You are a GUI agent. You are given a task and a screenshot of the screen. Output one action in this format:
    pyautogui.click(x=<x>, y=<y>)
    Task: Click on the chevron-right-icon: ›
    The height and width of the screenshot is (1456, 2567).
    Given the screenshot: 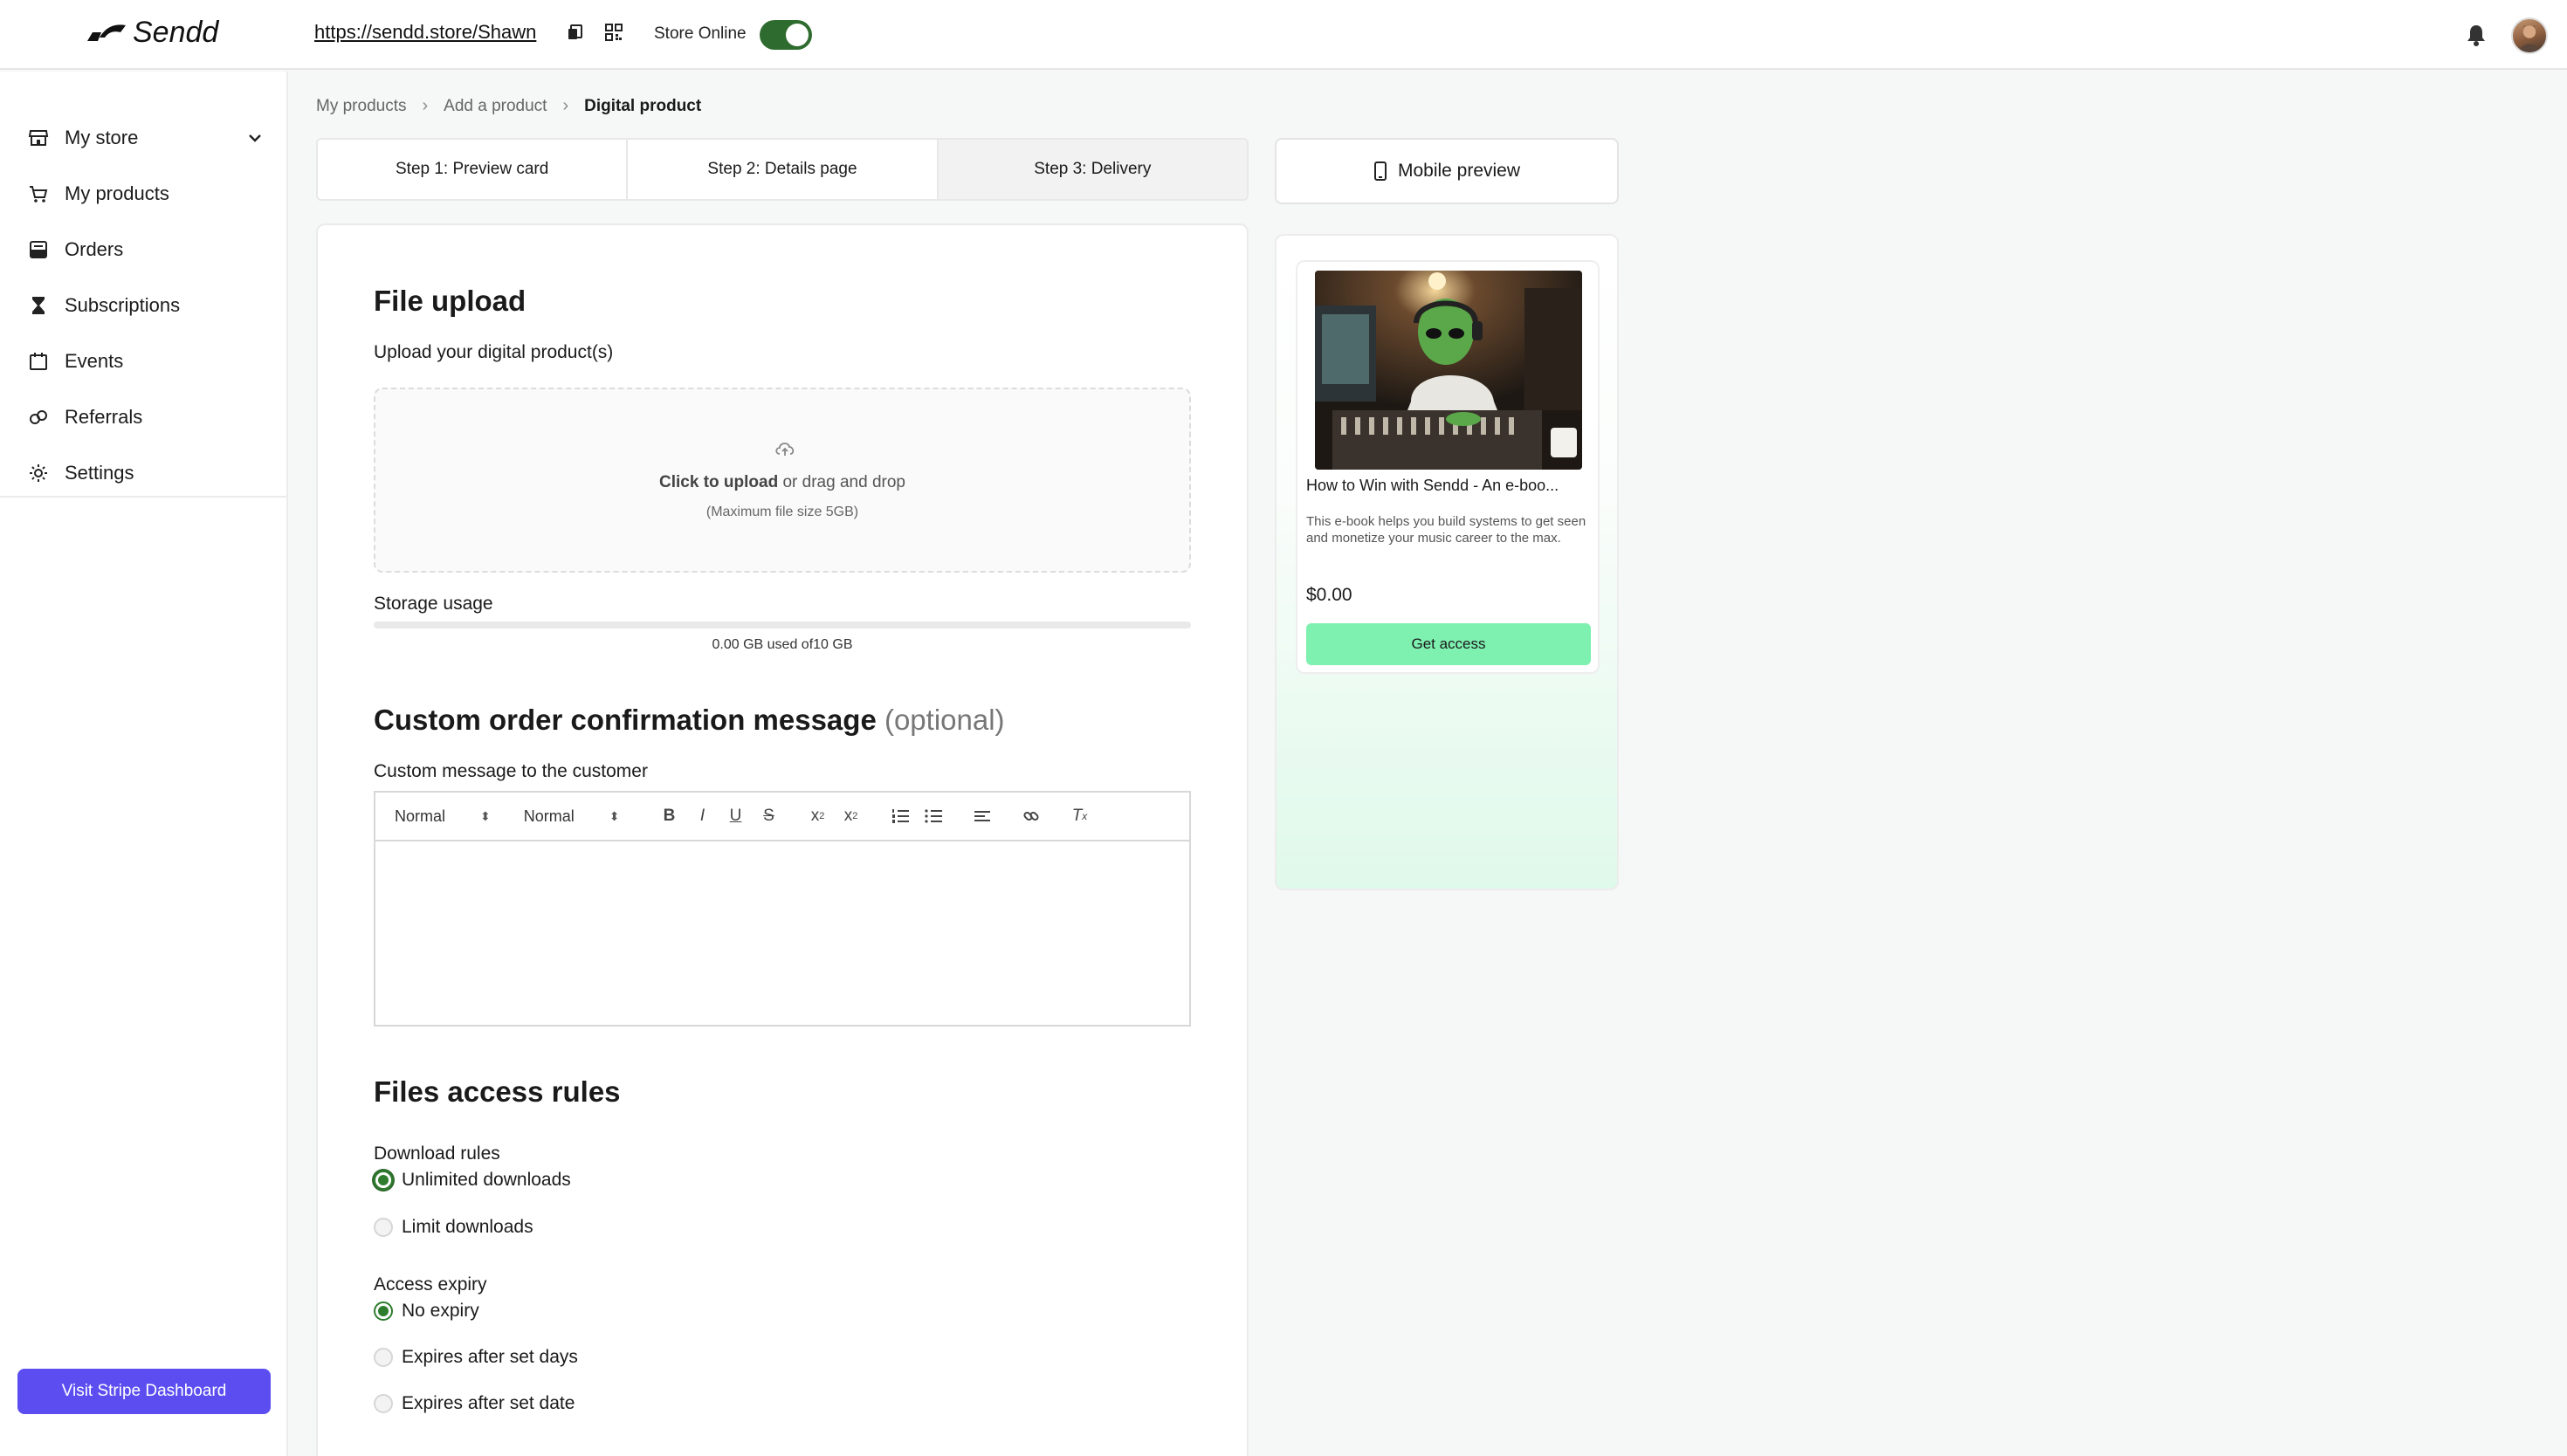 What is the action you would take?
    pyautogui.click(x=565, y=105)
    